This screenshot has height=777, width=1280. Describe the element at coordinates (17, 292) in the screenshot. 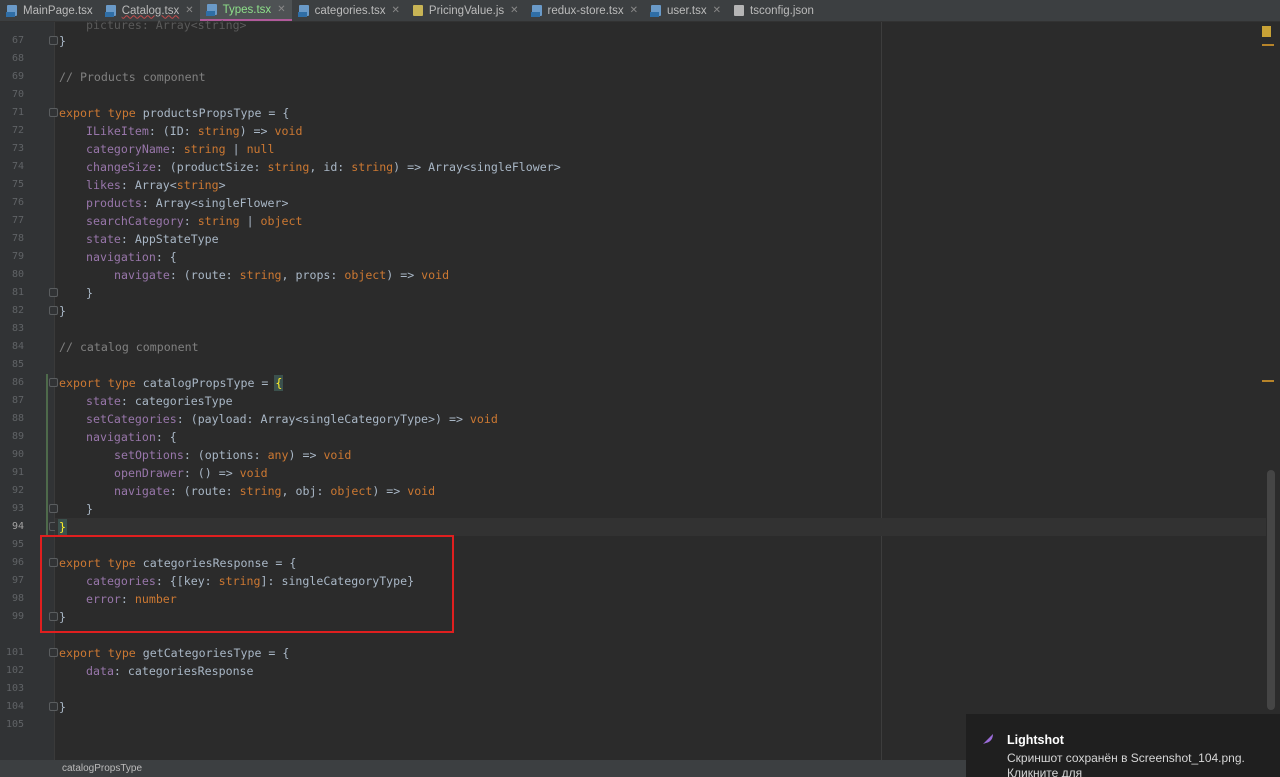

I see `line-number: 81` at that location.